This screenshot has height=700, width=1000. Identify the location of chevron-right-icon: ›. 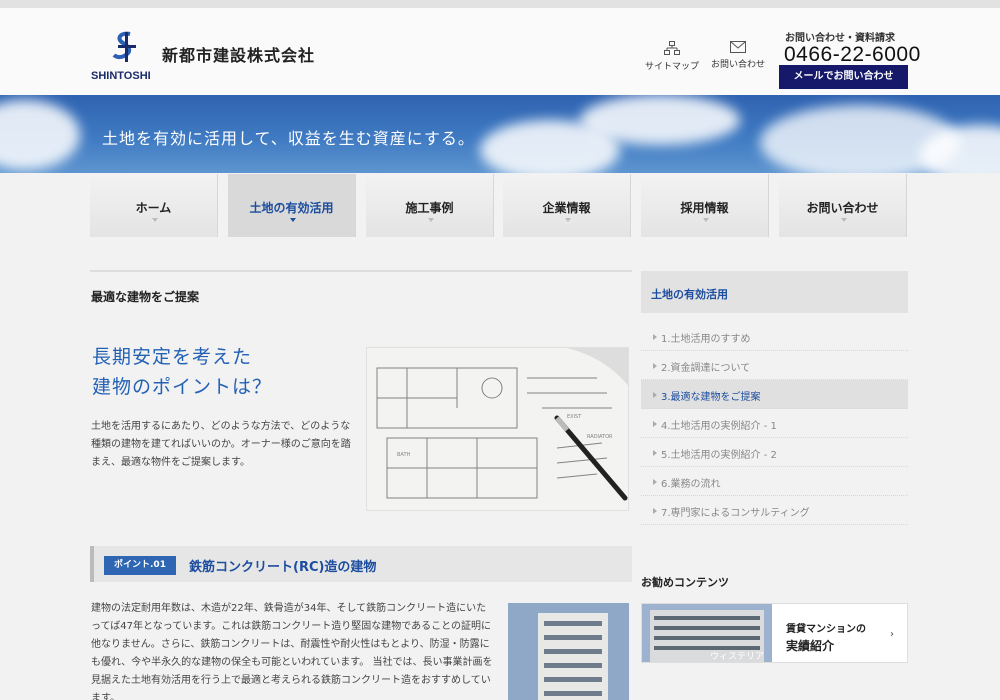
(892, 634).